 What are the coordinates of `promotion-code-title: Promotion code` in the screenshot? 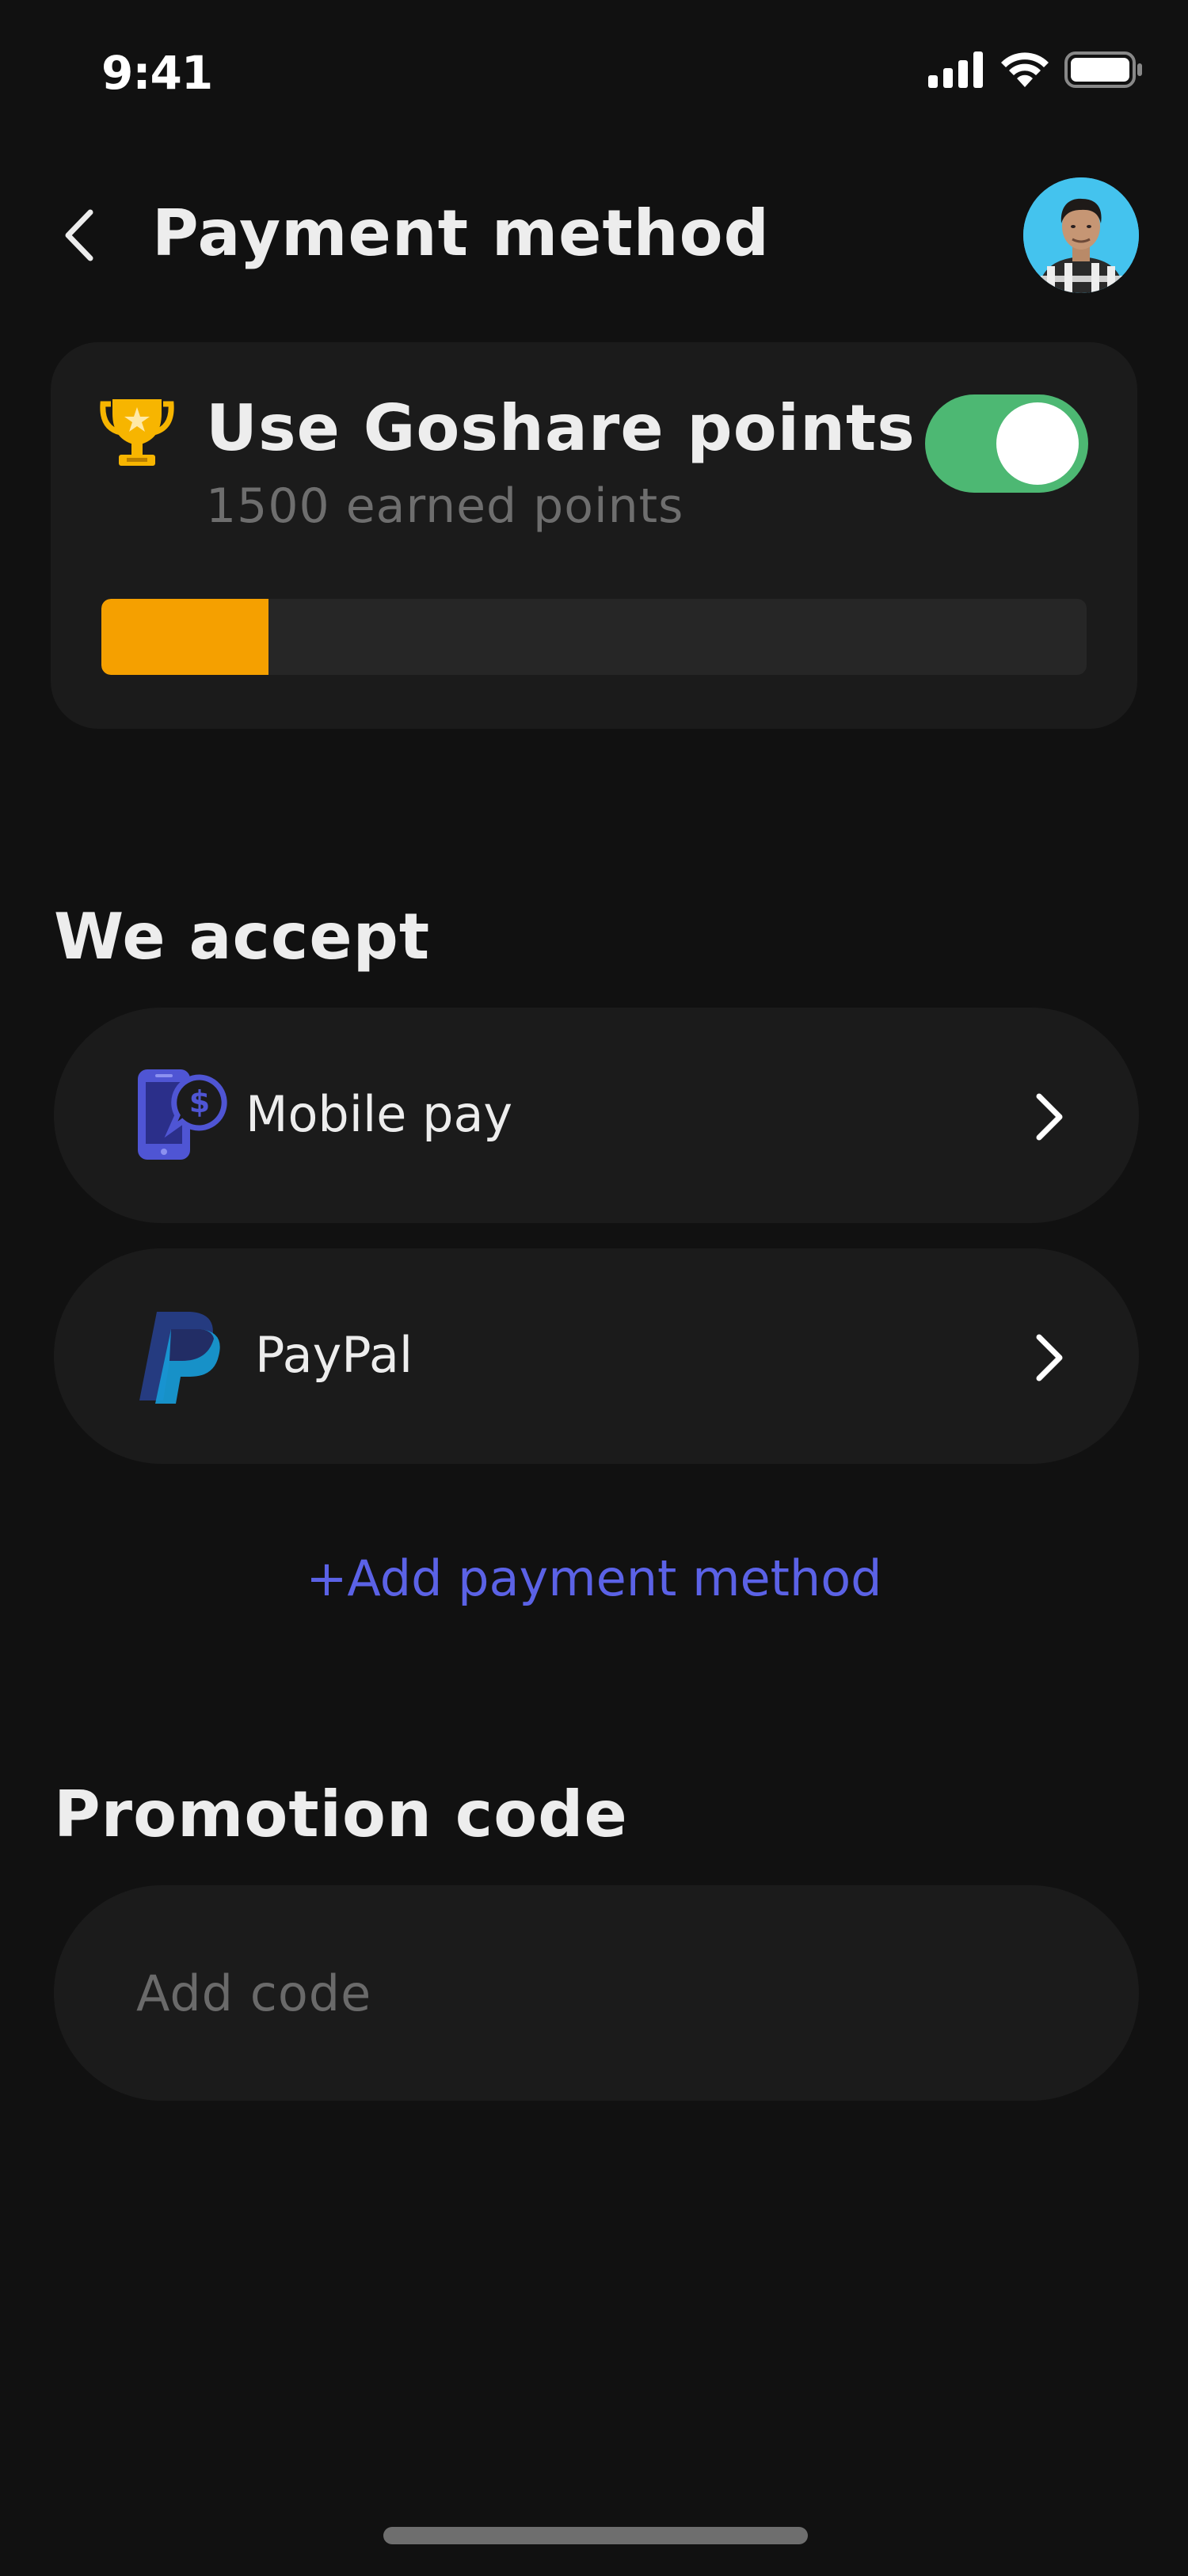 It's located at (341, 1814).